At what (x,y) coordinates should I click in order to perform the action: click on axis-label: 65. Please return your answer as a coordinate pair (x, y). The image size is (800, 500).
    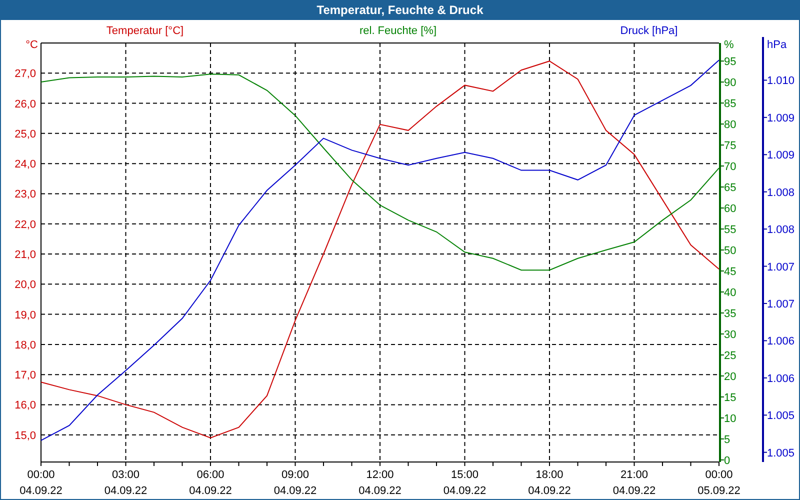
    Looking at the image, I should click on (730, 188).